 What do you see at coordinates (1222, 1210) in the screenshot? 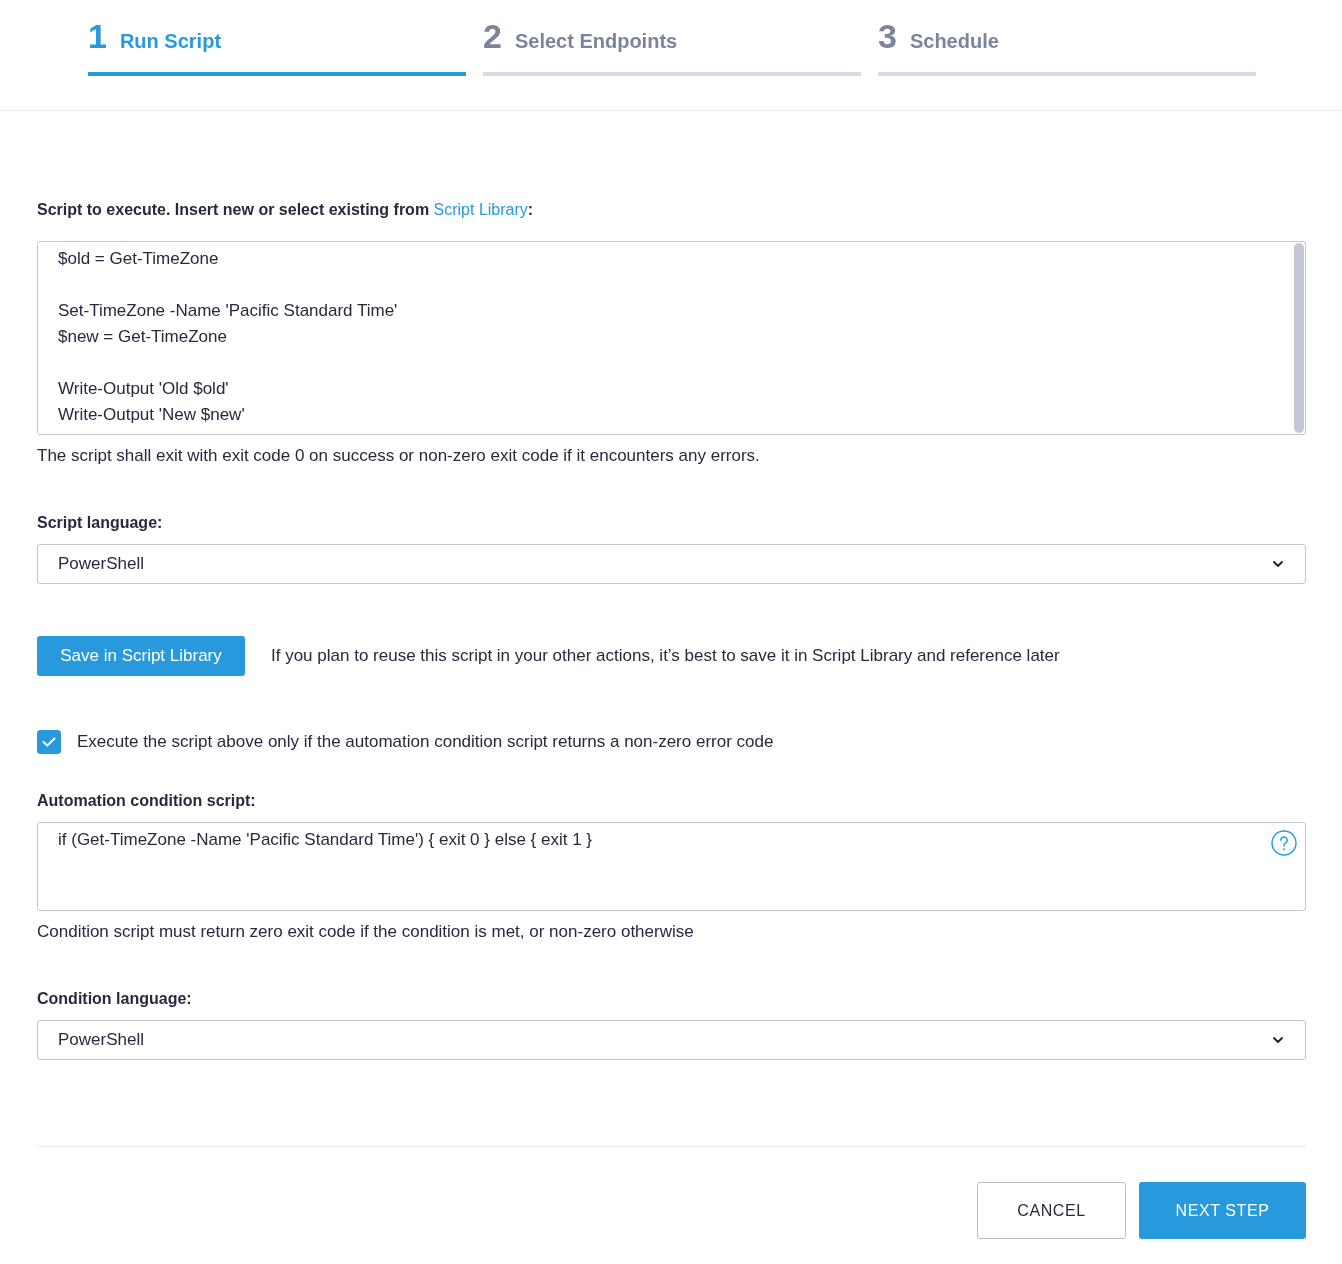
I see `next-step-button: NEXT STEP` at bounding box center [1222, 1210].